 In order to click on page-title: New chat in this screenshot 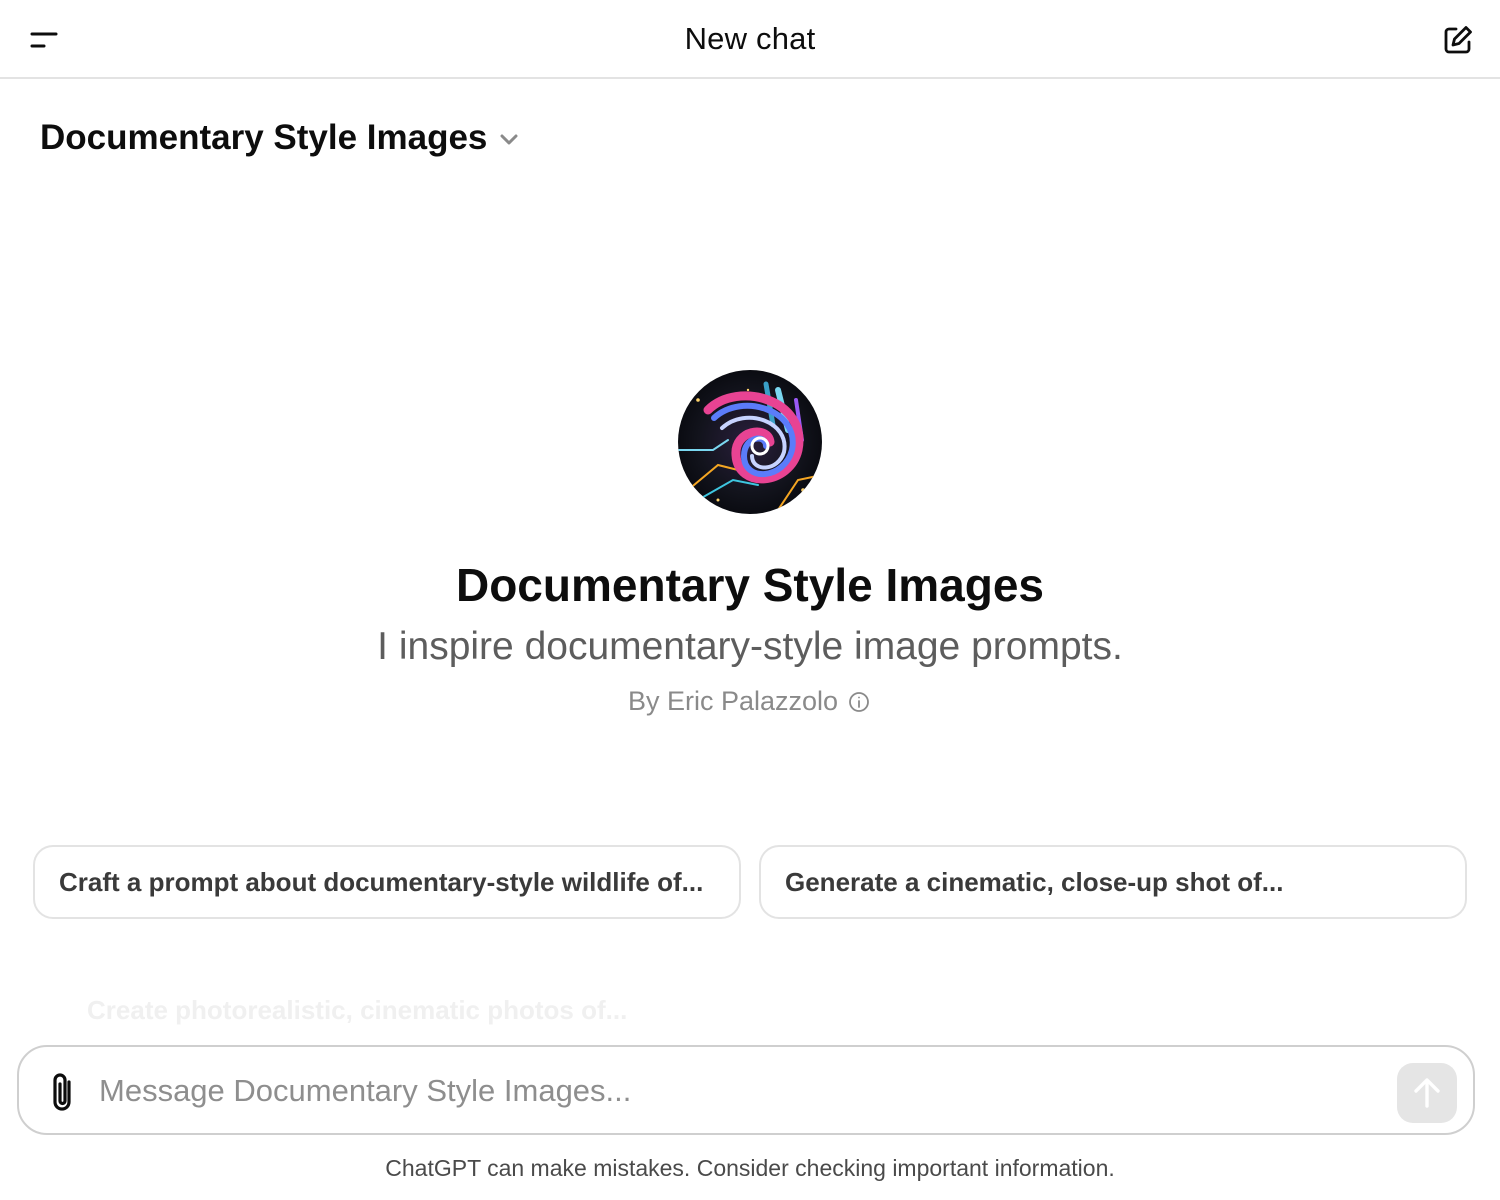, I will do `click(750, 38)`.